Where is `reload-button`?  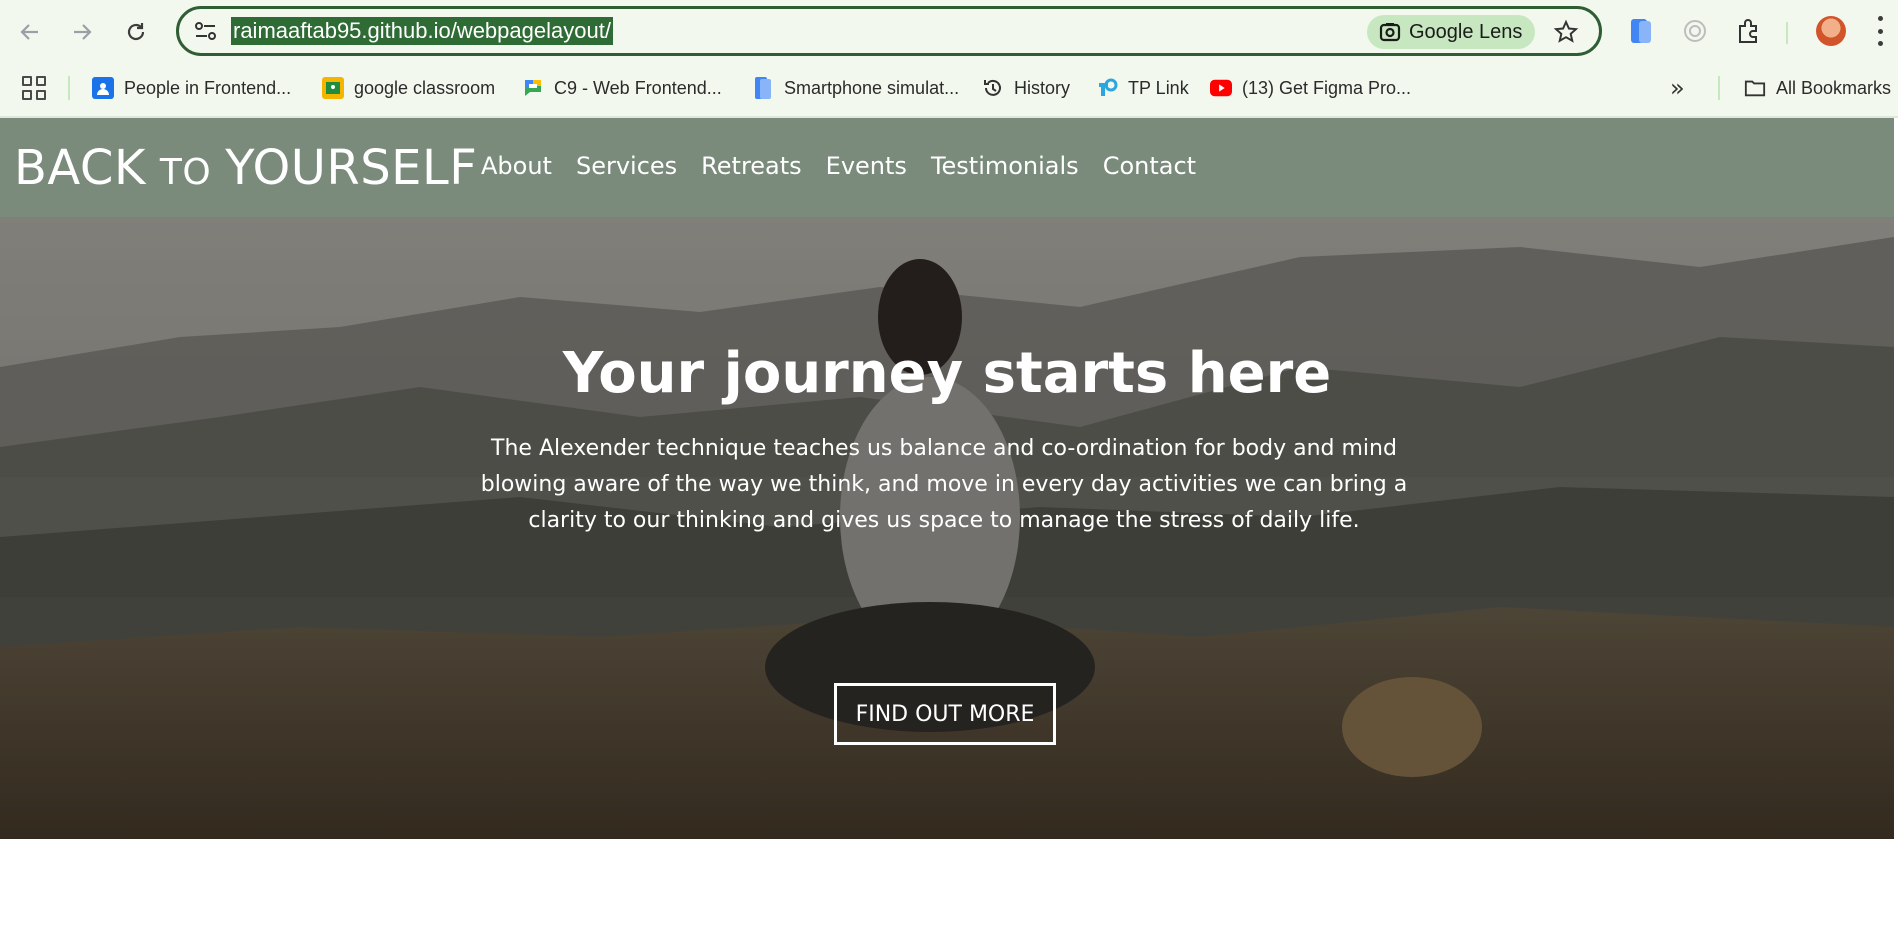
reload-button is located at coordinates (136, 32).